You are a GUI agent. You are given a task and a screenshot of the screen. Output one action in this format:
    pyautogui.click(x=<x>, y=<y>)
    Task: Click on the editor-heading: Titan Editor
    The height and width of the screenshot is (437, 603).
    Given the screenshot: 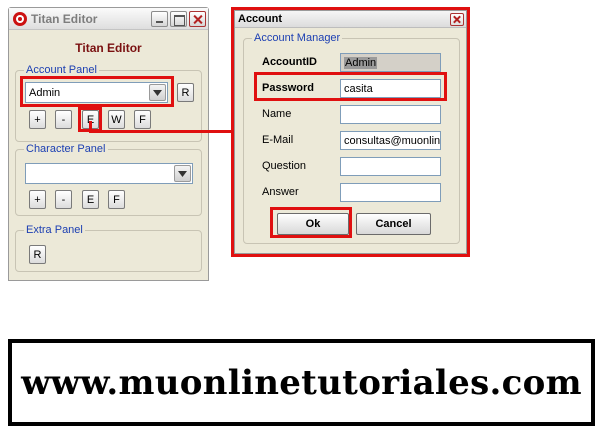 What is the action you would take?
    pyautogui.click(x=108, y=48)
    